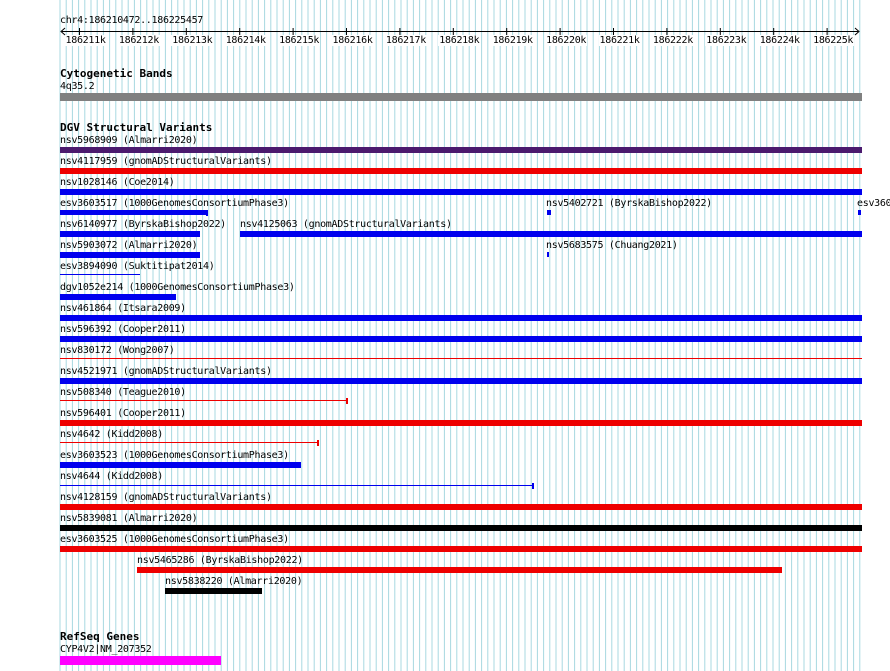 This screenshot has width=890, height=671. What do you see at coordinates (111, 476) in the screenshot?
I see `feature-label: nsv4644 (Kidd2008)` at bounding box center [111, 476].